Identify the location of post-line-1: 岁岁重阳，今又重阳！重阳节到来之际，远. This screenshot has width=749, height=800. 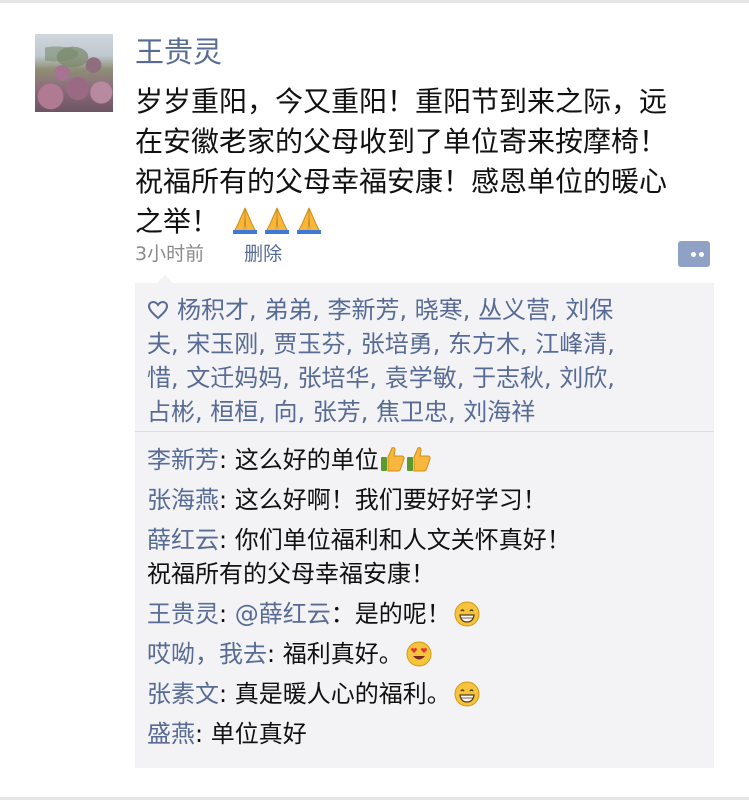
(401, 101).